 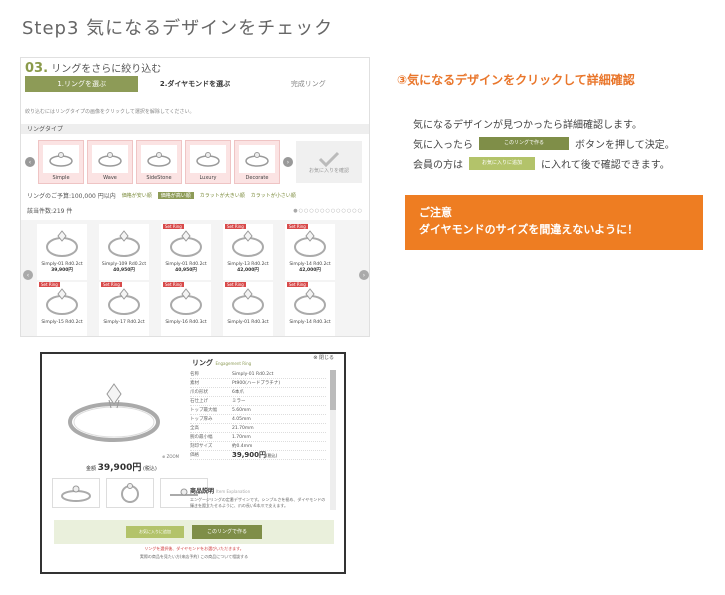 What do you see at coordinates (333, 390) in the screenshot?
I see `scroll-thumb` at bounding box center [333, 390].